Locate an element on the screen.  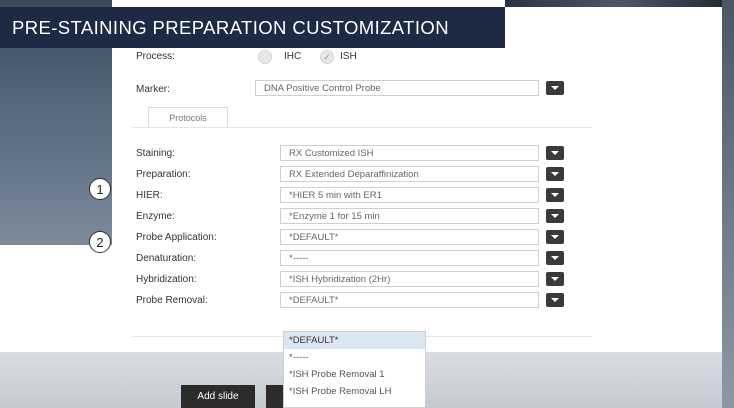
enzyme-select: *Enzyme 1 for 15 min is located at coordinates (409, 216).